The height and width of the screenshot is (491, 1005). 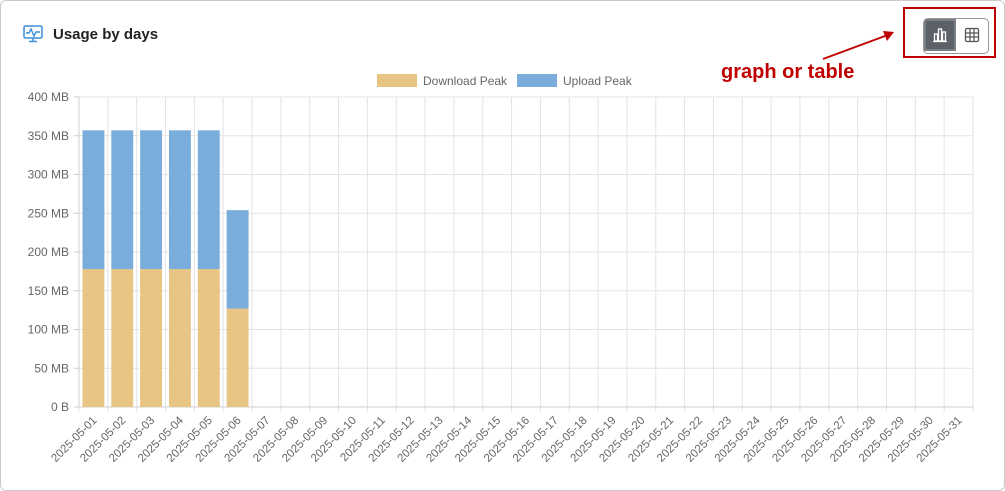 What do you see at coordinates (48, 213) in the screenshot?
I see `y-tick-label: 250 MB` at bounding box center [48, 213].